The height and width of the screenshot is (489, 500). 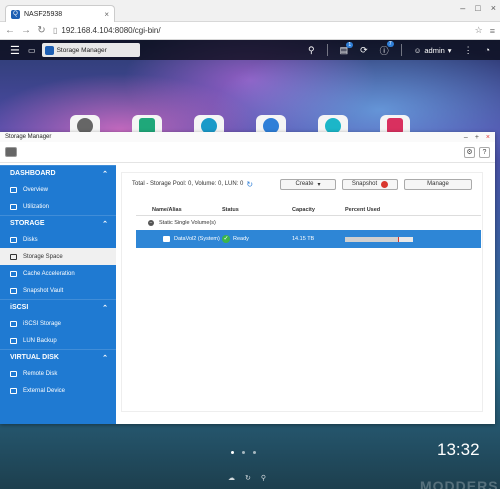 What do you see at coordinates (438, 184) in the screenshot?
I see `manage-button: Manage` at bounding box center [438, 184].